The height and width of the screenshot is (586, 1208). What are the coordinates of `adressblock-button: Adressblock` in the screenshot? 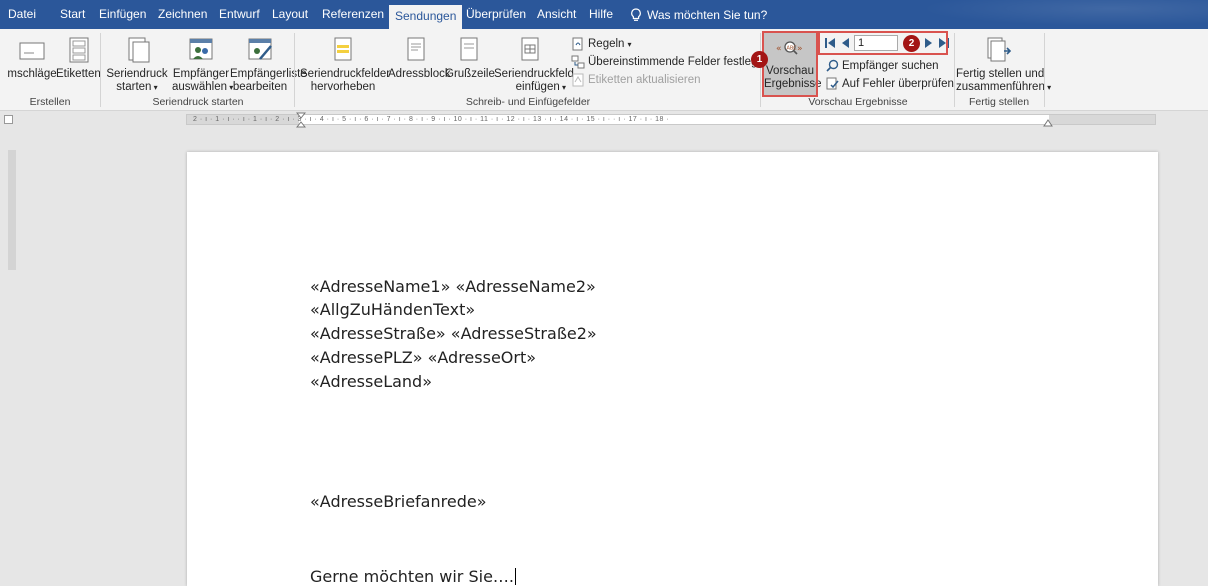 It's located at (419, 58).